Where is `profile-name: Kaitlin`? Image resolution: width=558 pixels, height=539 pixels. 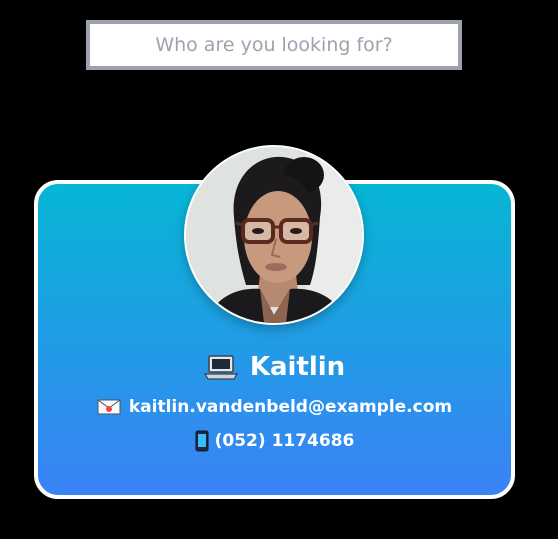
profile-name: Kaitlin is located at coordinates (297, 367).